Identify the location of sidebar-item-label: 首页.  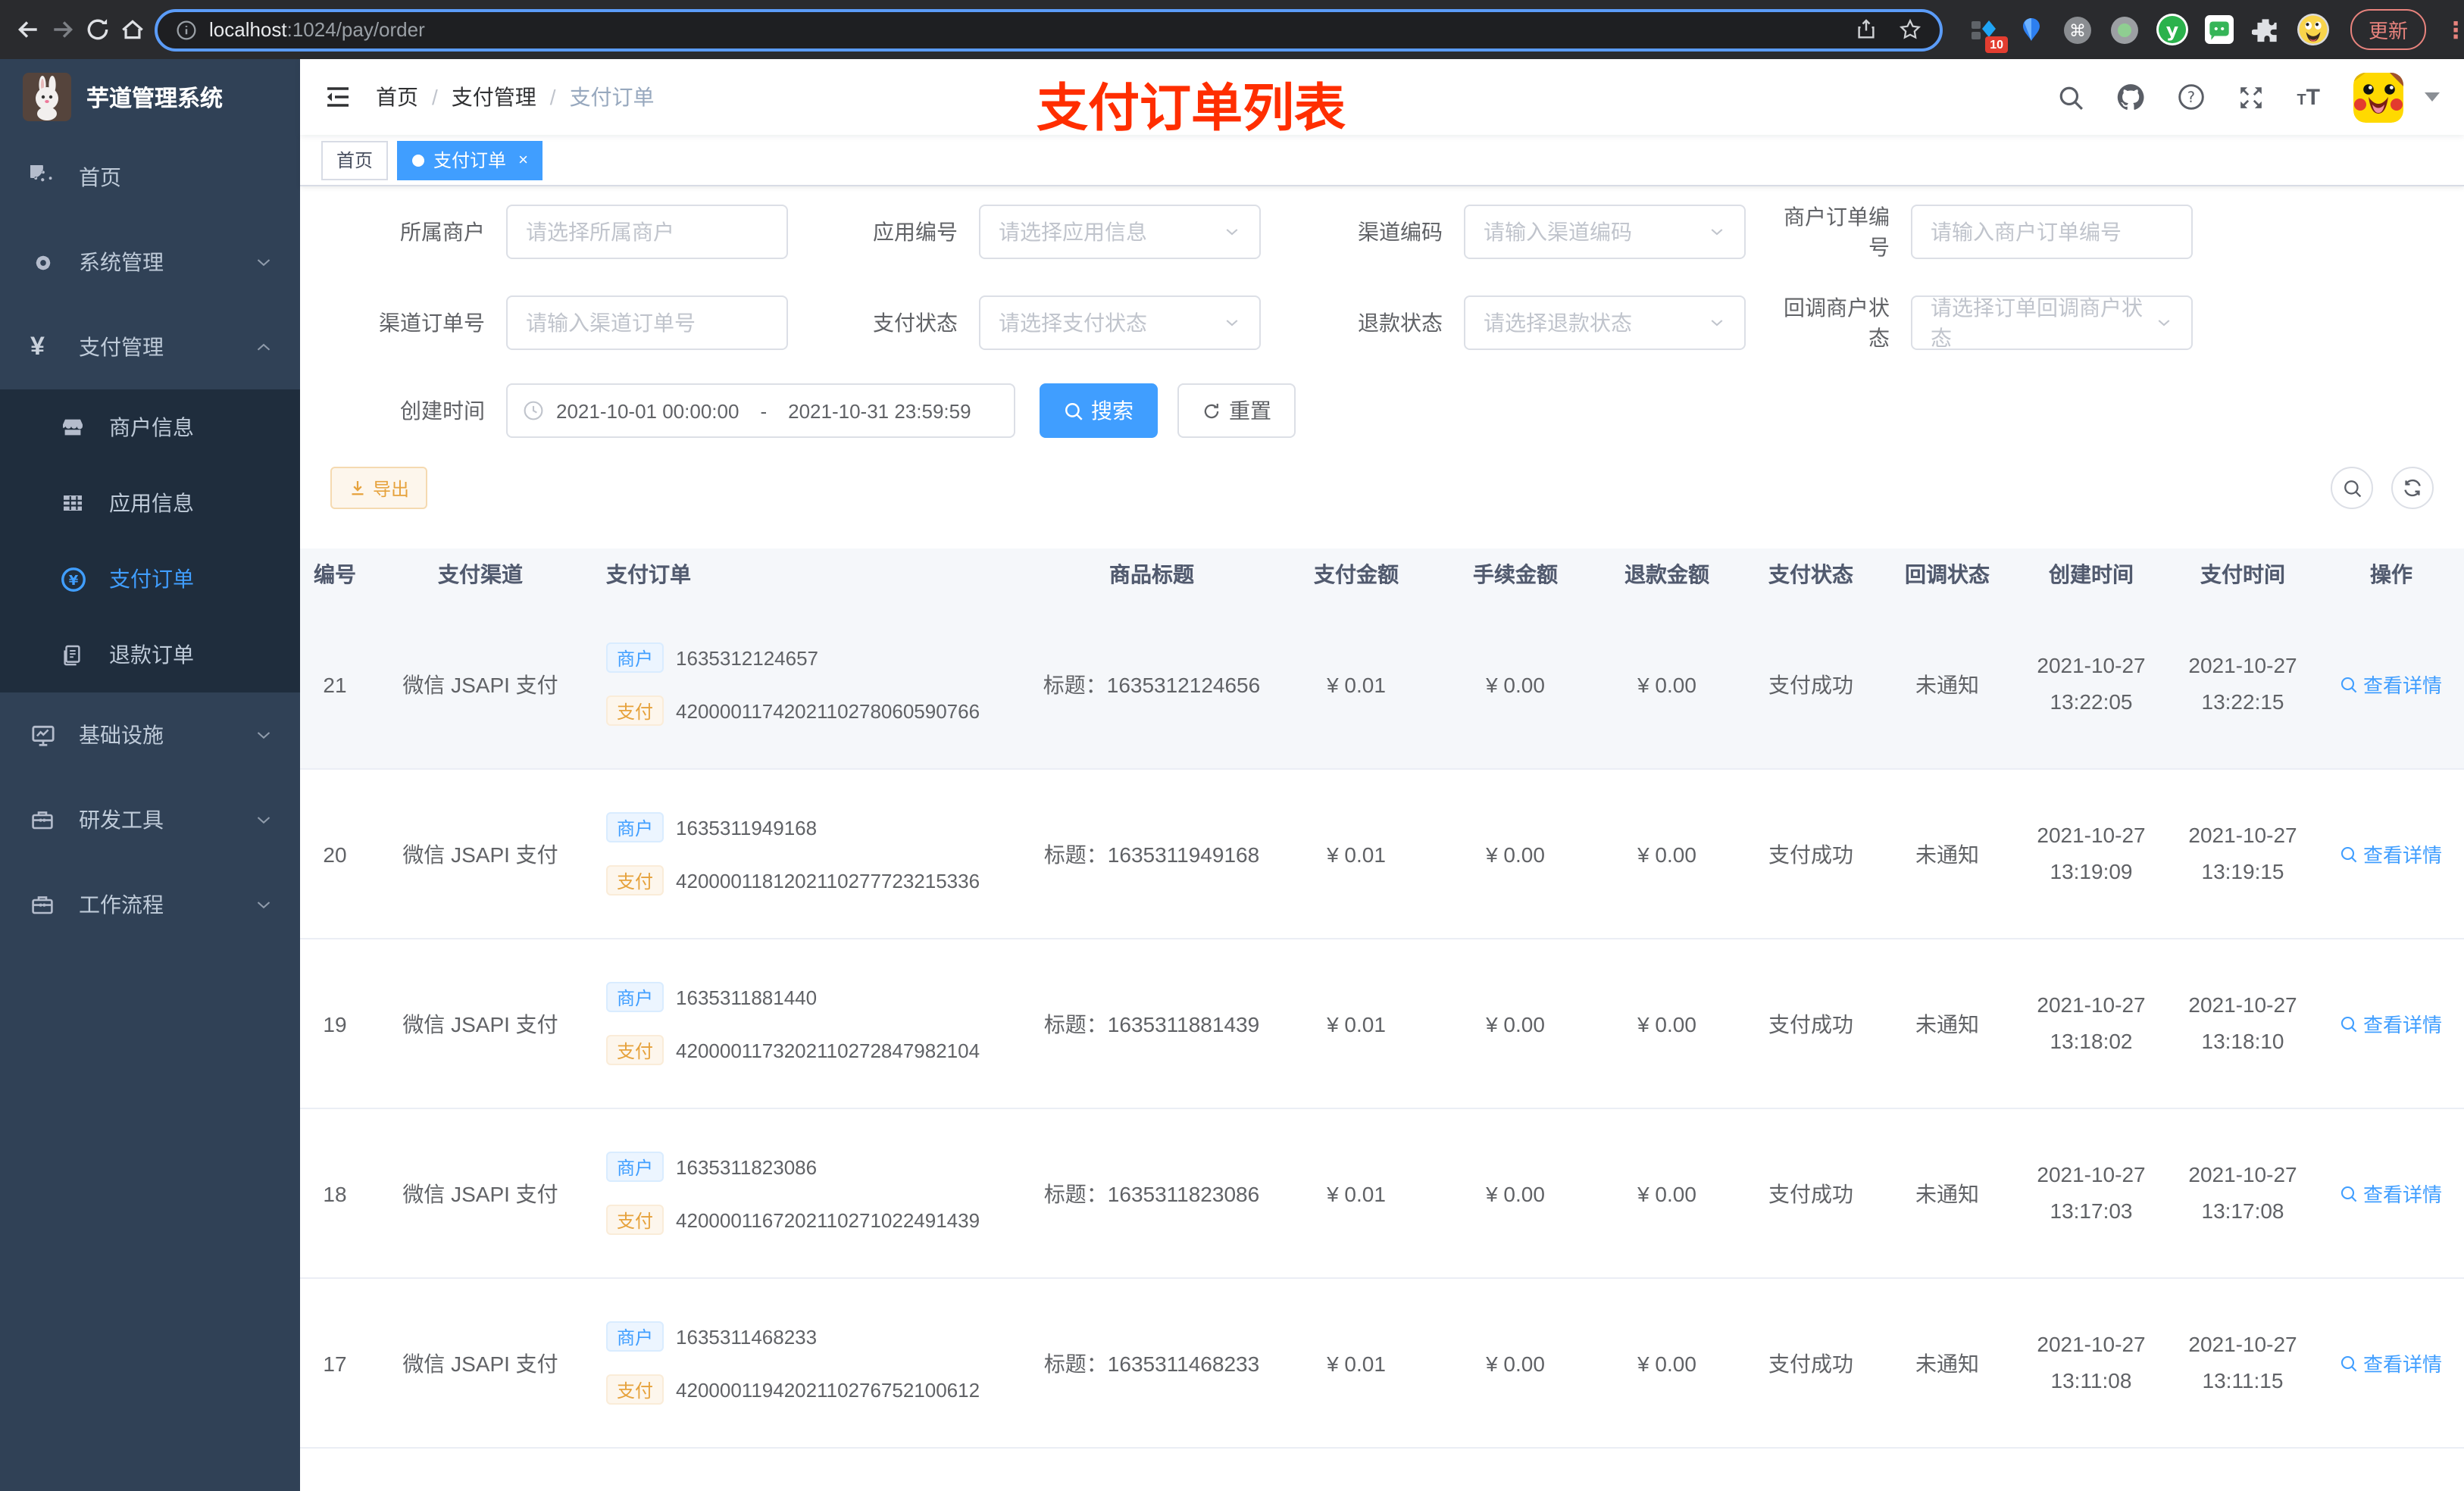
(100, 177).